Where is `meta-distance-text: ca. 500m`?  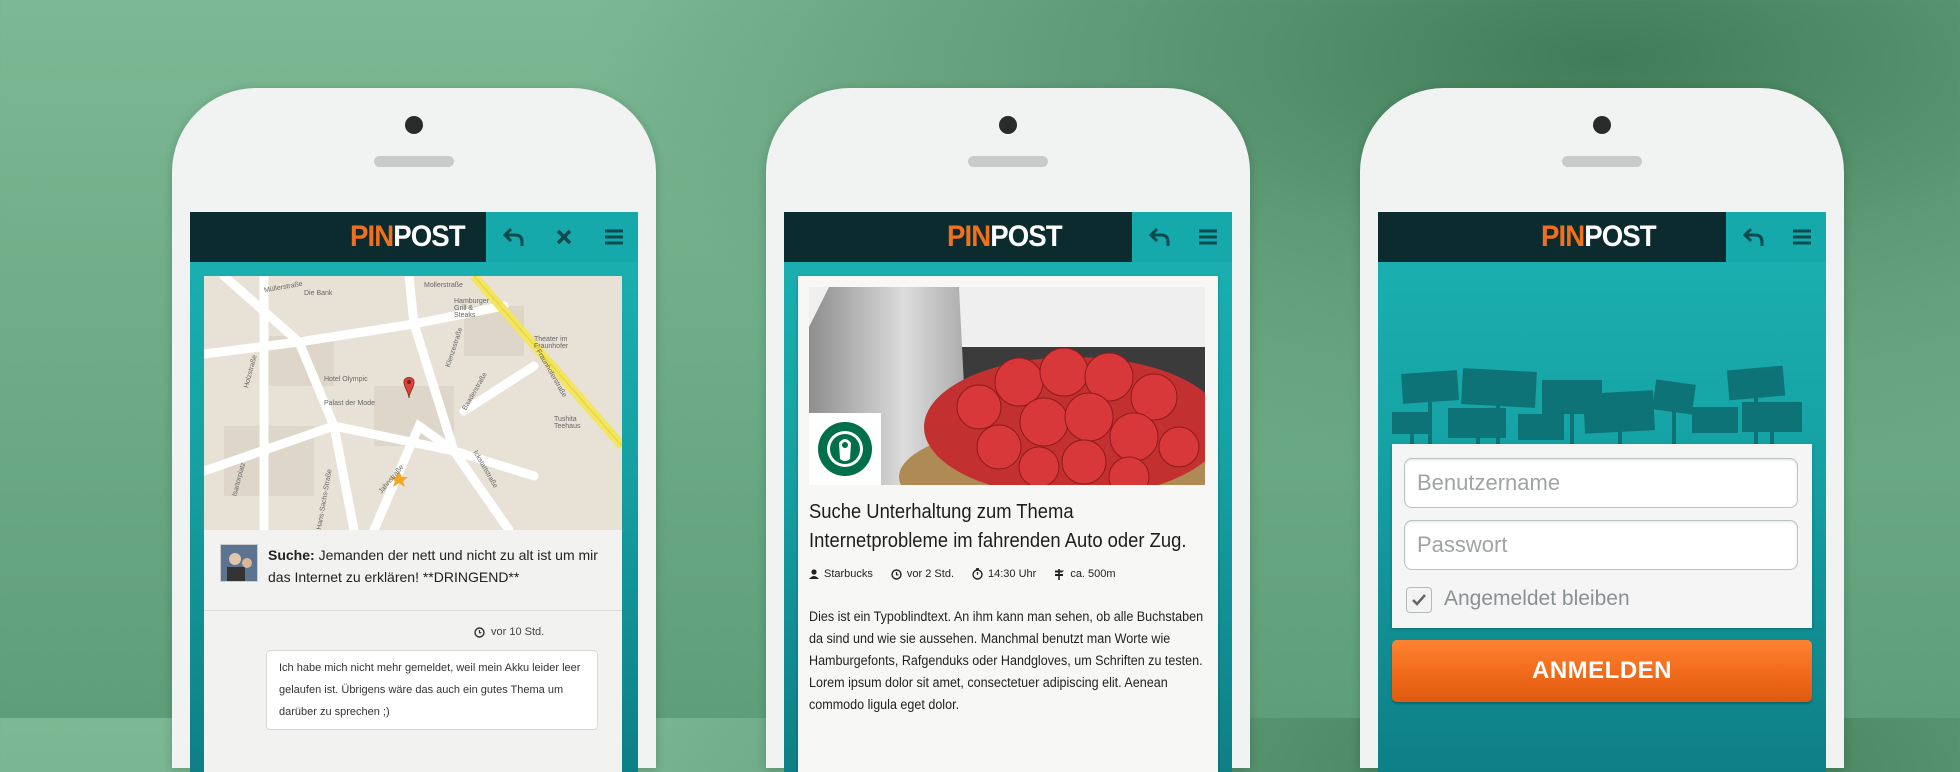
meta-distance-text: ca. 500m is located at coordinates (1093, 574).